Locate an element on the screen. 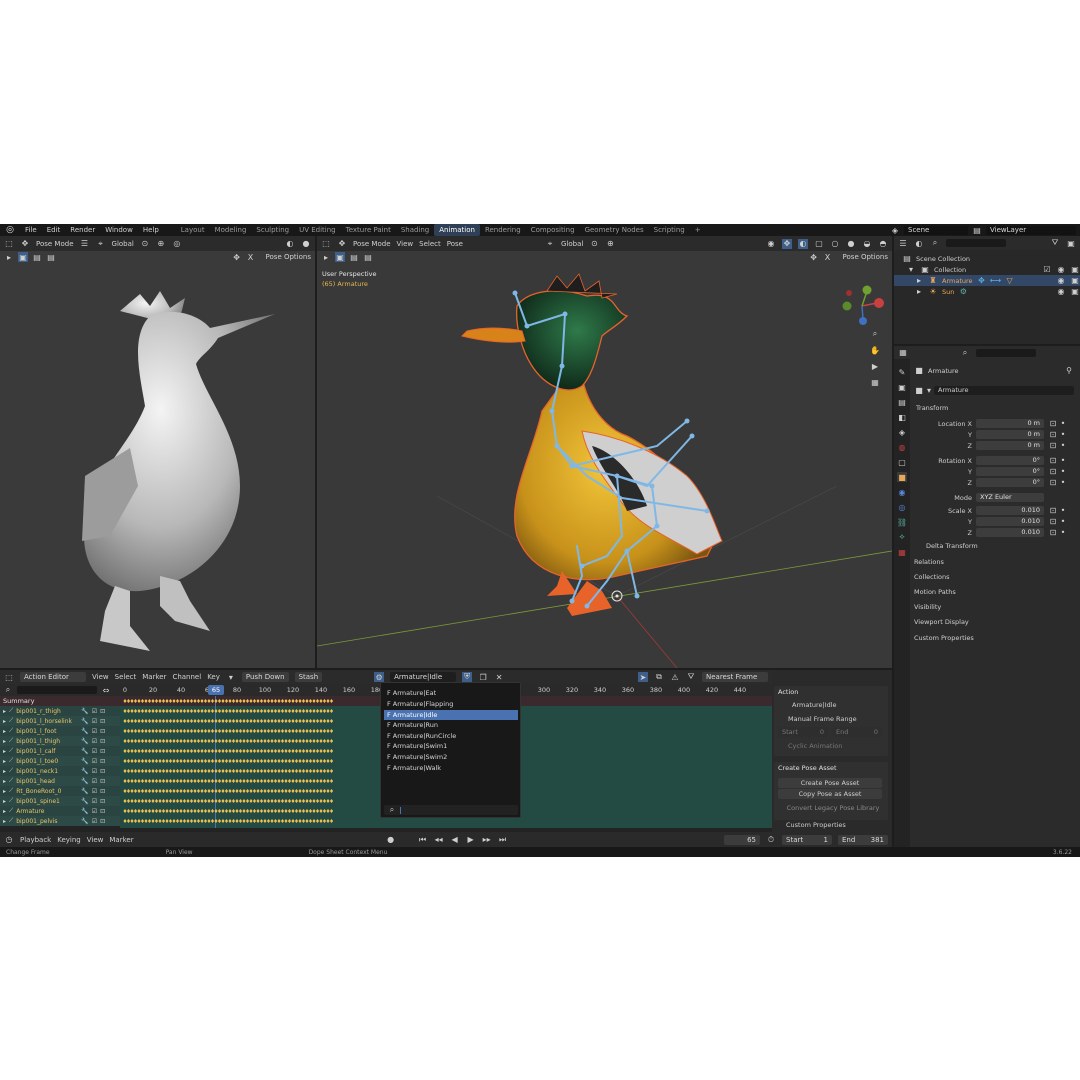 This screenshot has height=1080, width=1080. eye-icon: ◉ is located at coordinates (1061, 270).